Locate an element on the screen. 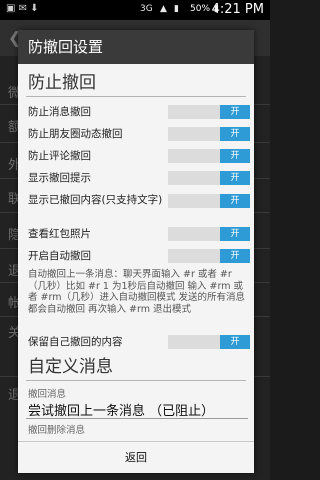  custom-message-input: 尝试撤回上一条消息 （已阻止） is located at coordinates (121, 409).